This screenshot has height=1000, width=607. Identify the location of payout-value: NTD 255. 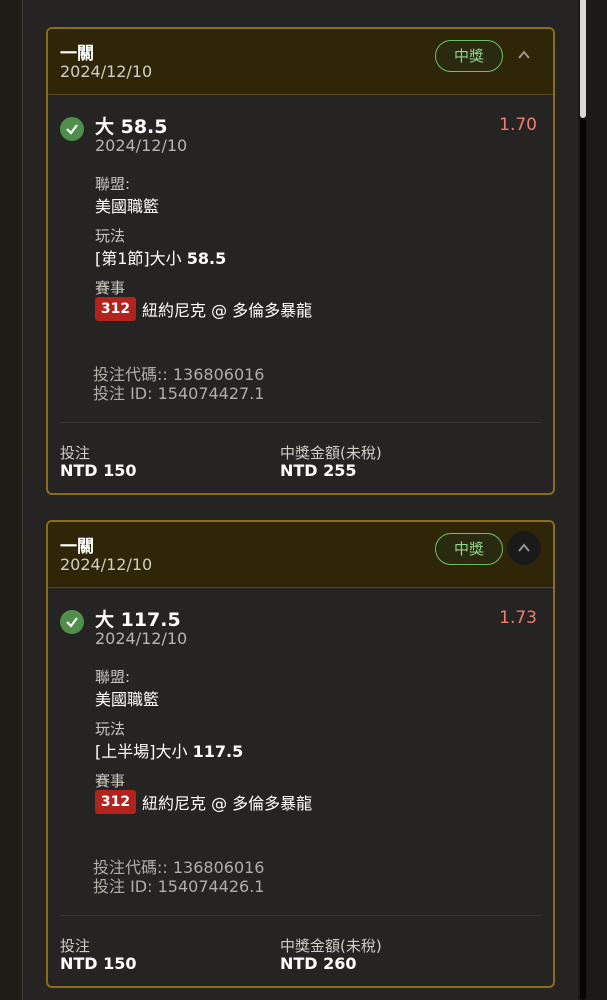
(318, 470).